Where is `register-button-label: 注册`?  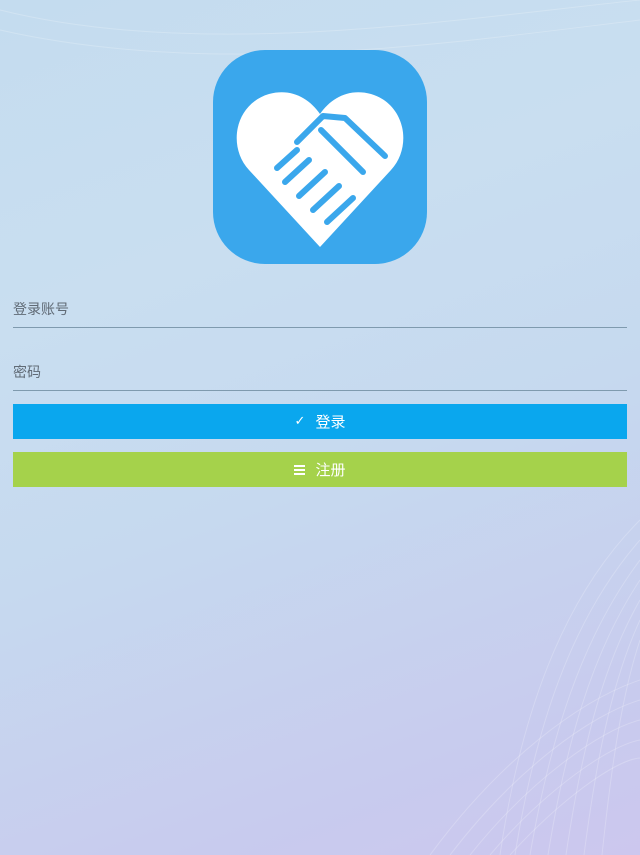
register-button-label: 注册 is located at coordinates (330, 470).